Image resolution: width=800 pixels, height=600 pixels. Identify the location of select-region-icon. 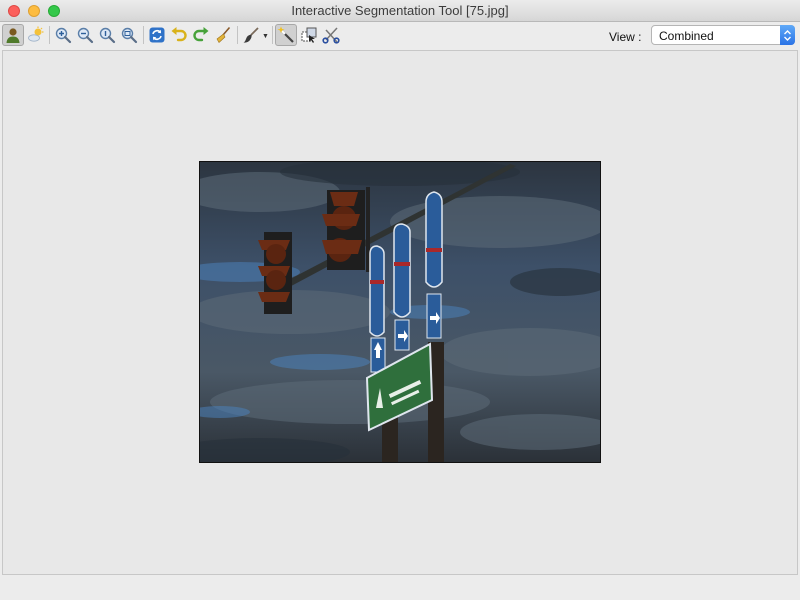
(309, 35).